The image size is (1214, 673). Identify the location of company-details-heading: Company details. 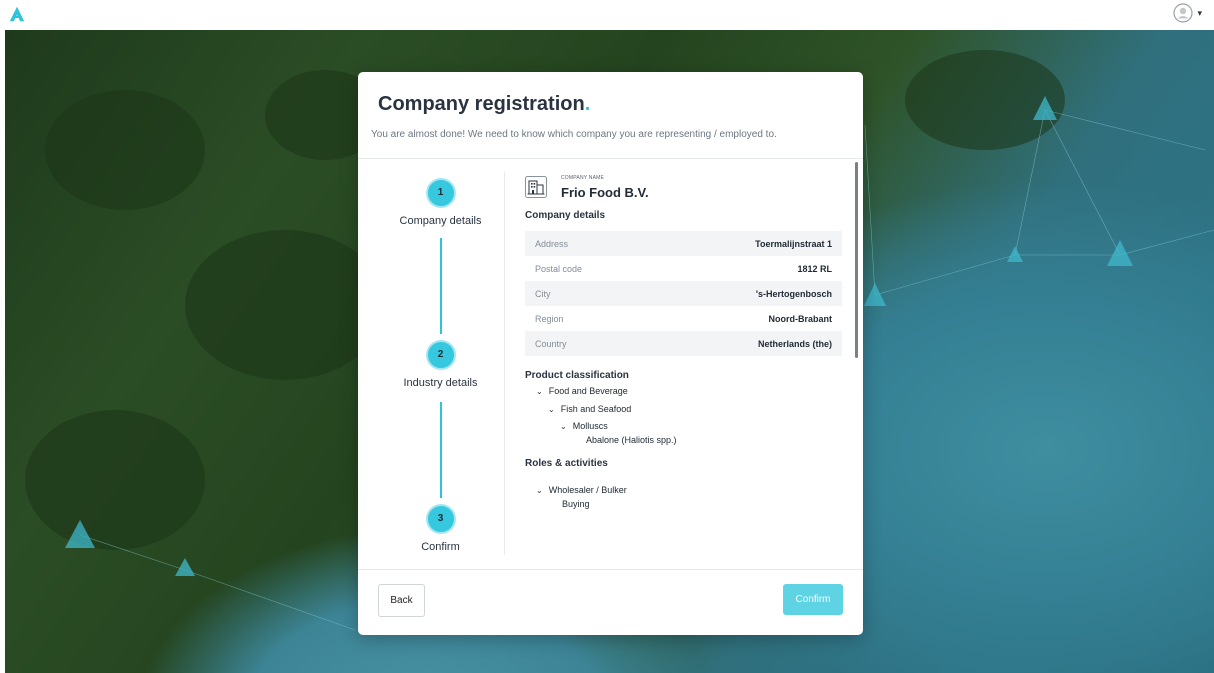
(565, 215).